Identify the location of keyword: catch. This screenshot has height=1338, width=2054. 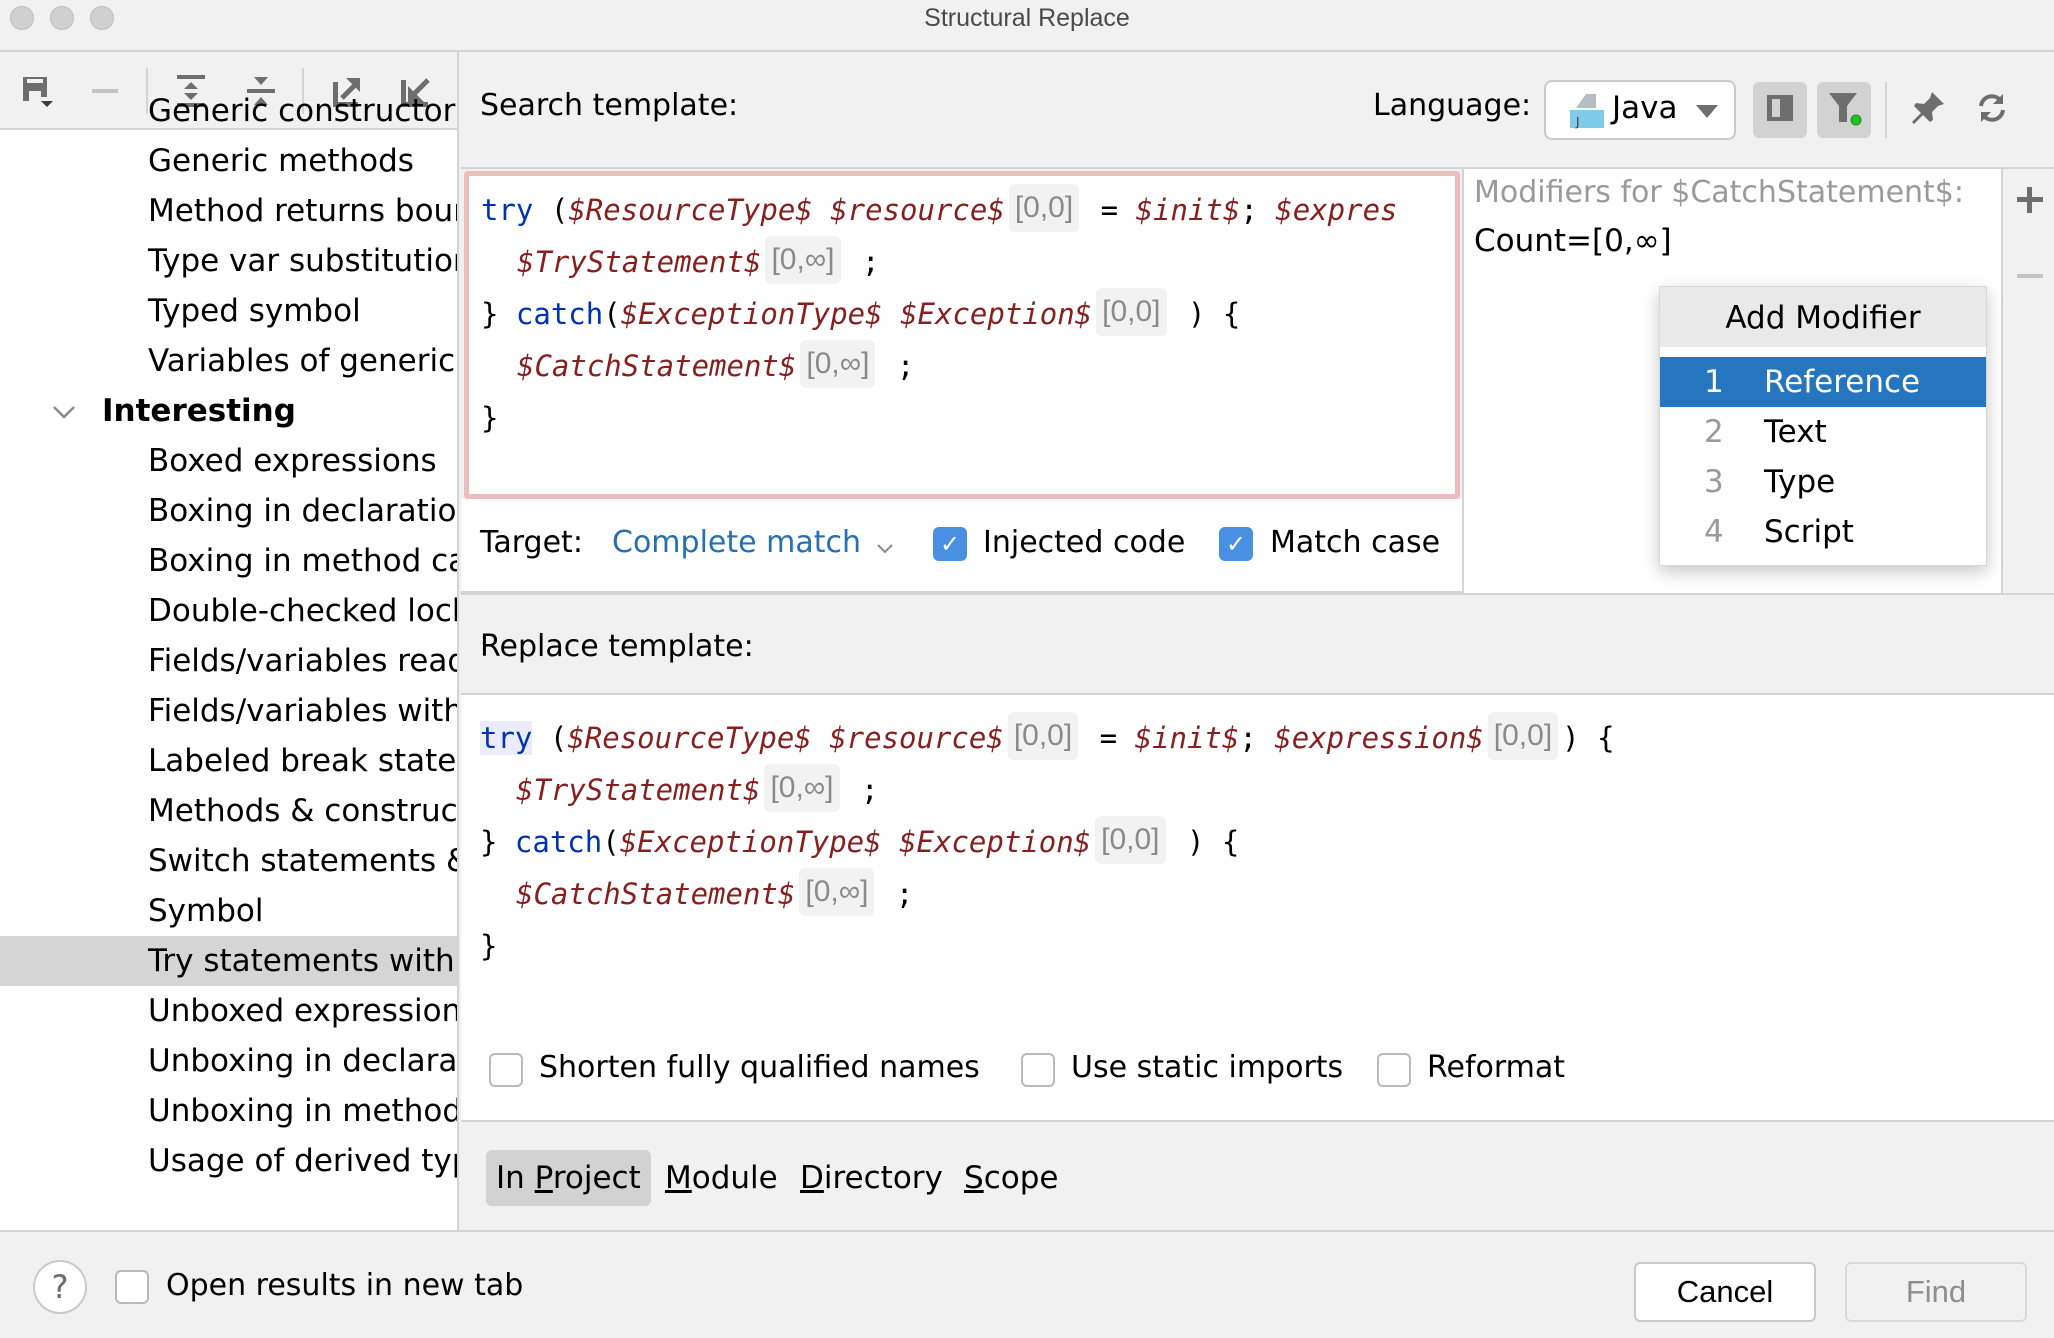
(558, 842).